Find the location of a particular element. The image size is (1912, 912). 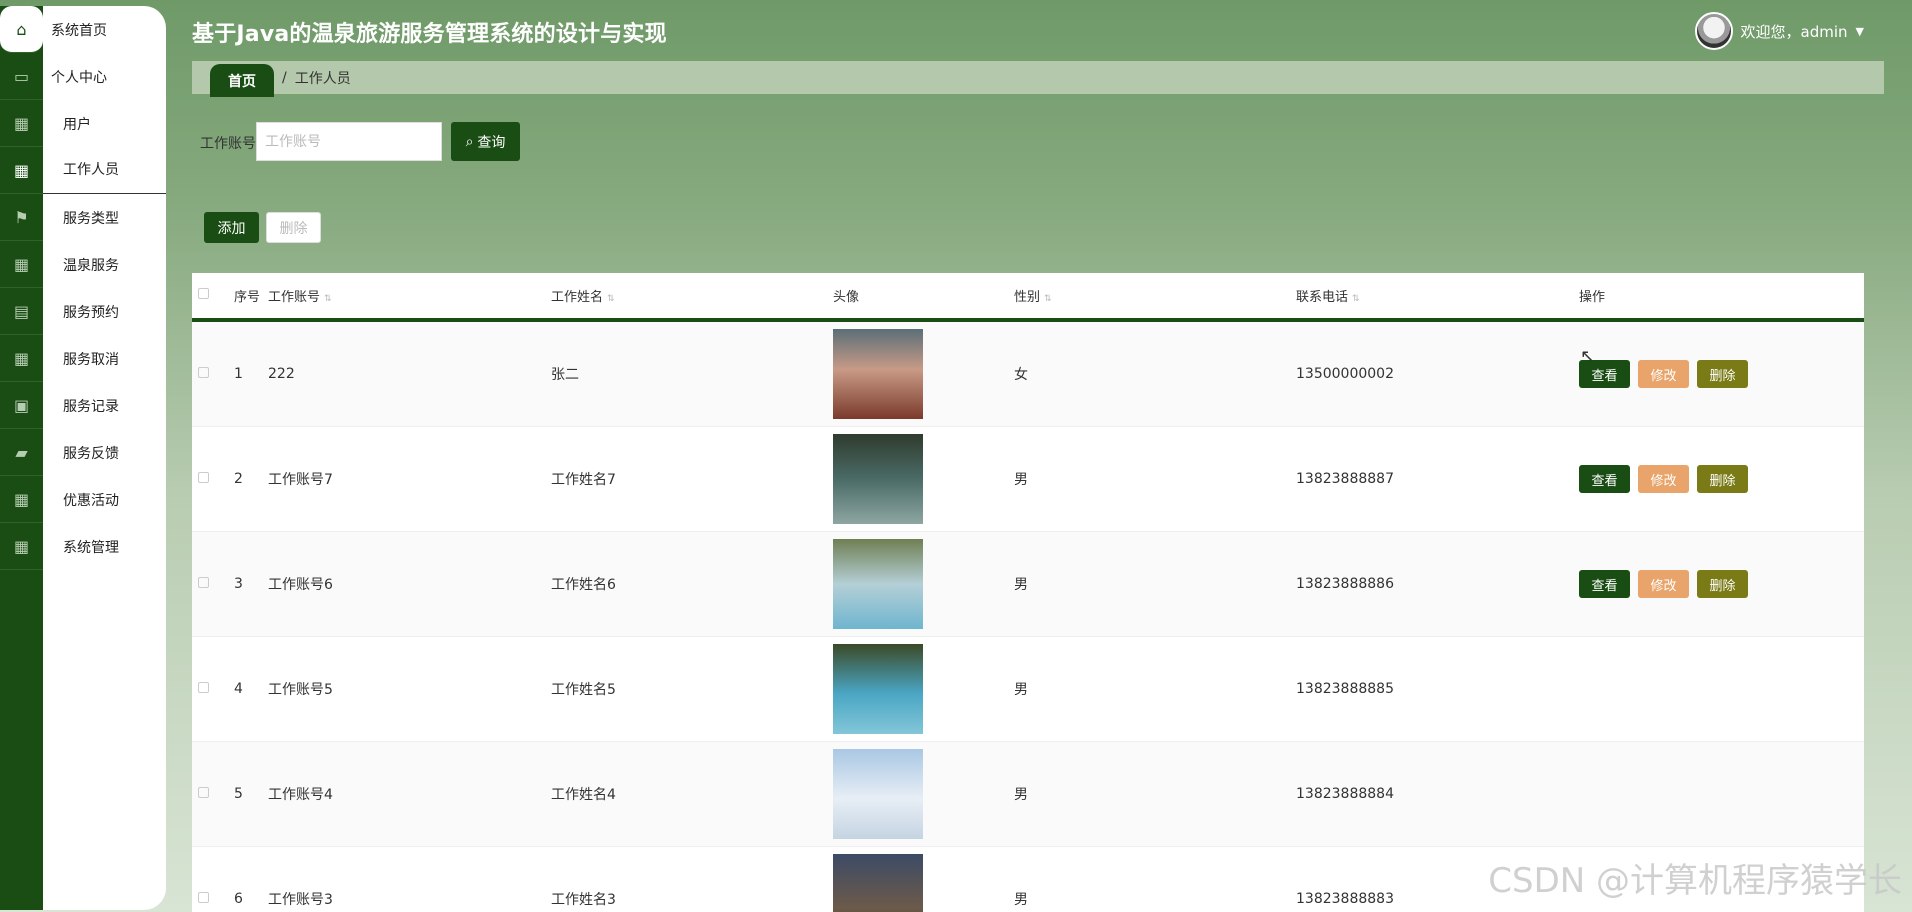

col-name: 工作姓名 ⇅ is located at coordinates (692, 295).